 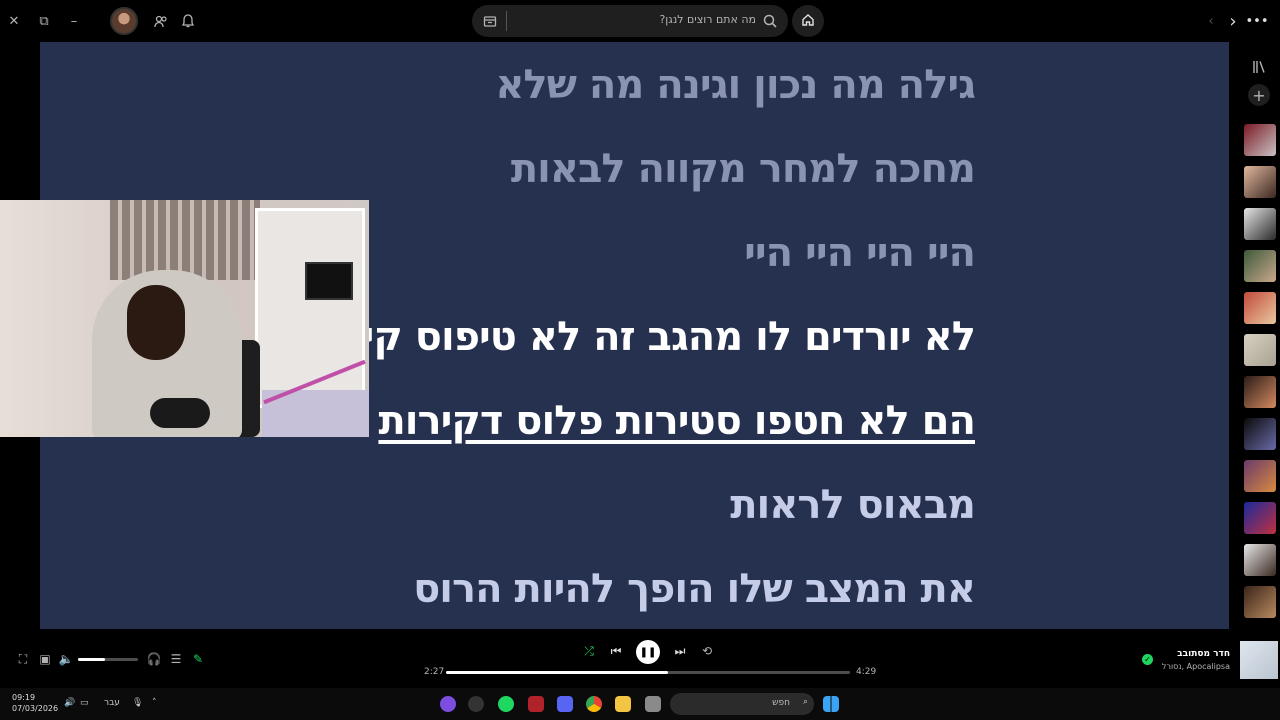 What do you see at coordinates (91, 659) in the screenshot?
I see `volume-level` at bounding box center [91, 659].